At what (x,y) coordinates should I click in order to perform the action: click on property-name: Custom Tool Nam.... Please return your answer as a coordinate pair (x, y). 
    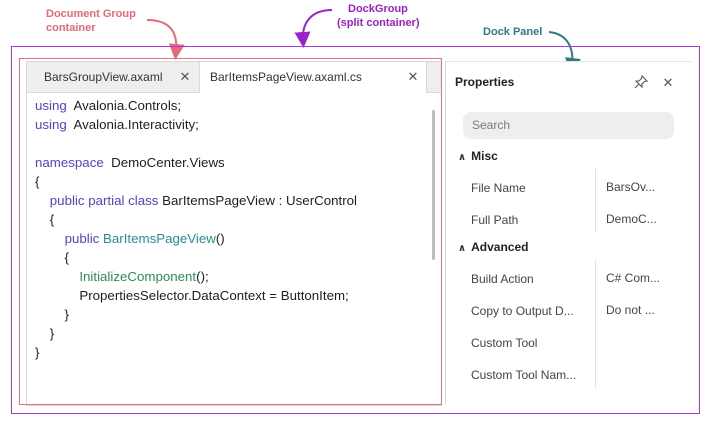
    Looking at the image, I should click on (531, 375).